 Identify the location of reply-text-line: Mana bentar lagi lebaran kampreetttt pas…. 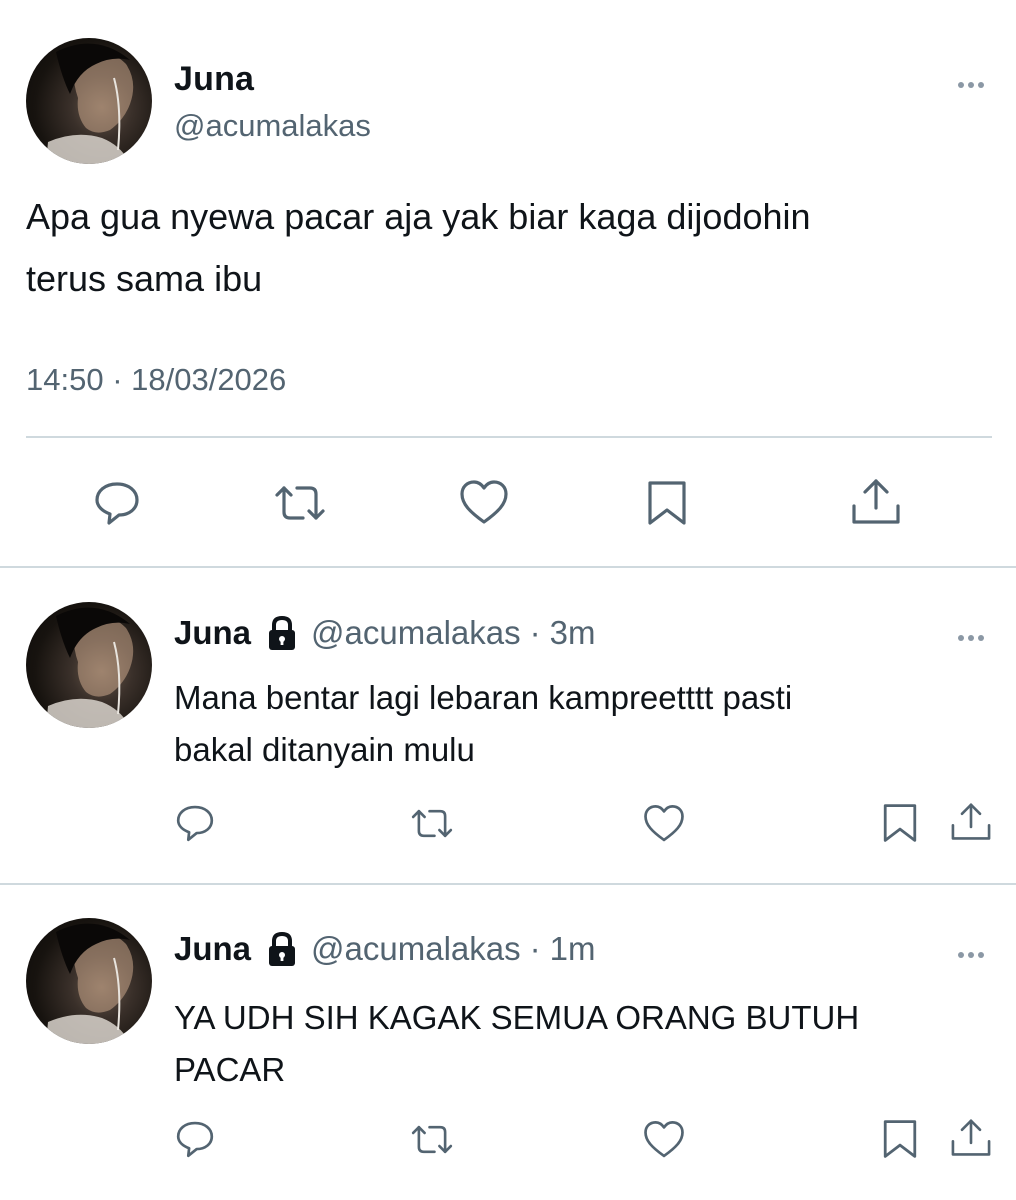
(483, 697).